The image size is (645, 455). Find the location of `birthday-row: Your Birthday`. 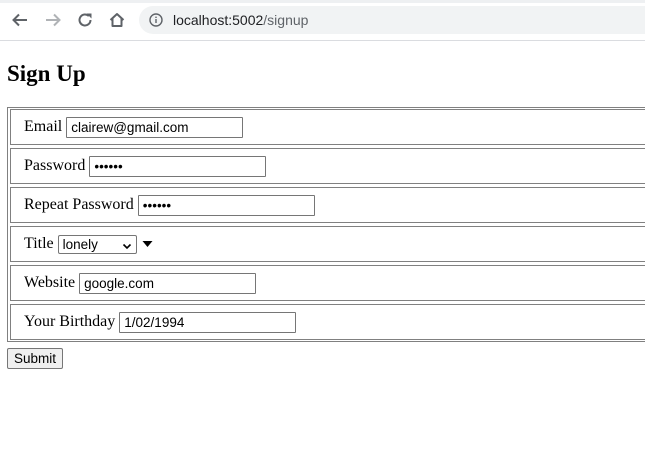

birthday-row: Your Birthday is located at coordinates (327, 322).